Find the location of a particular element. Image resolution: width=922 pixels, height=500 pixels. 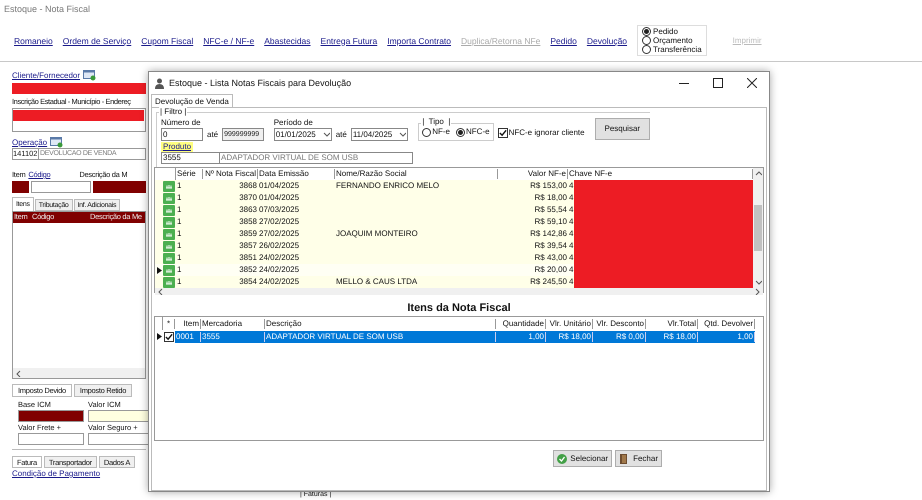

address-field is located at coordinates (79, 120).